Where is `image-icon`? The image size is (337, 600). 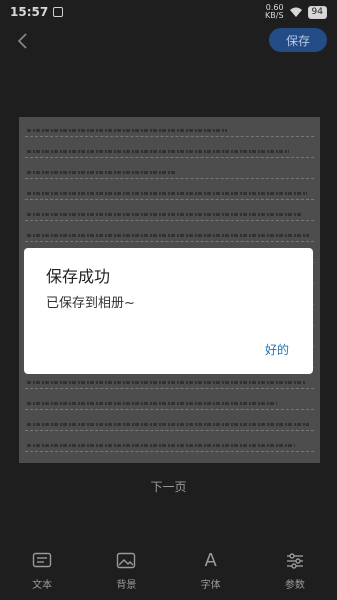
image-icon is located at coordinates (126, 561).